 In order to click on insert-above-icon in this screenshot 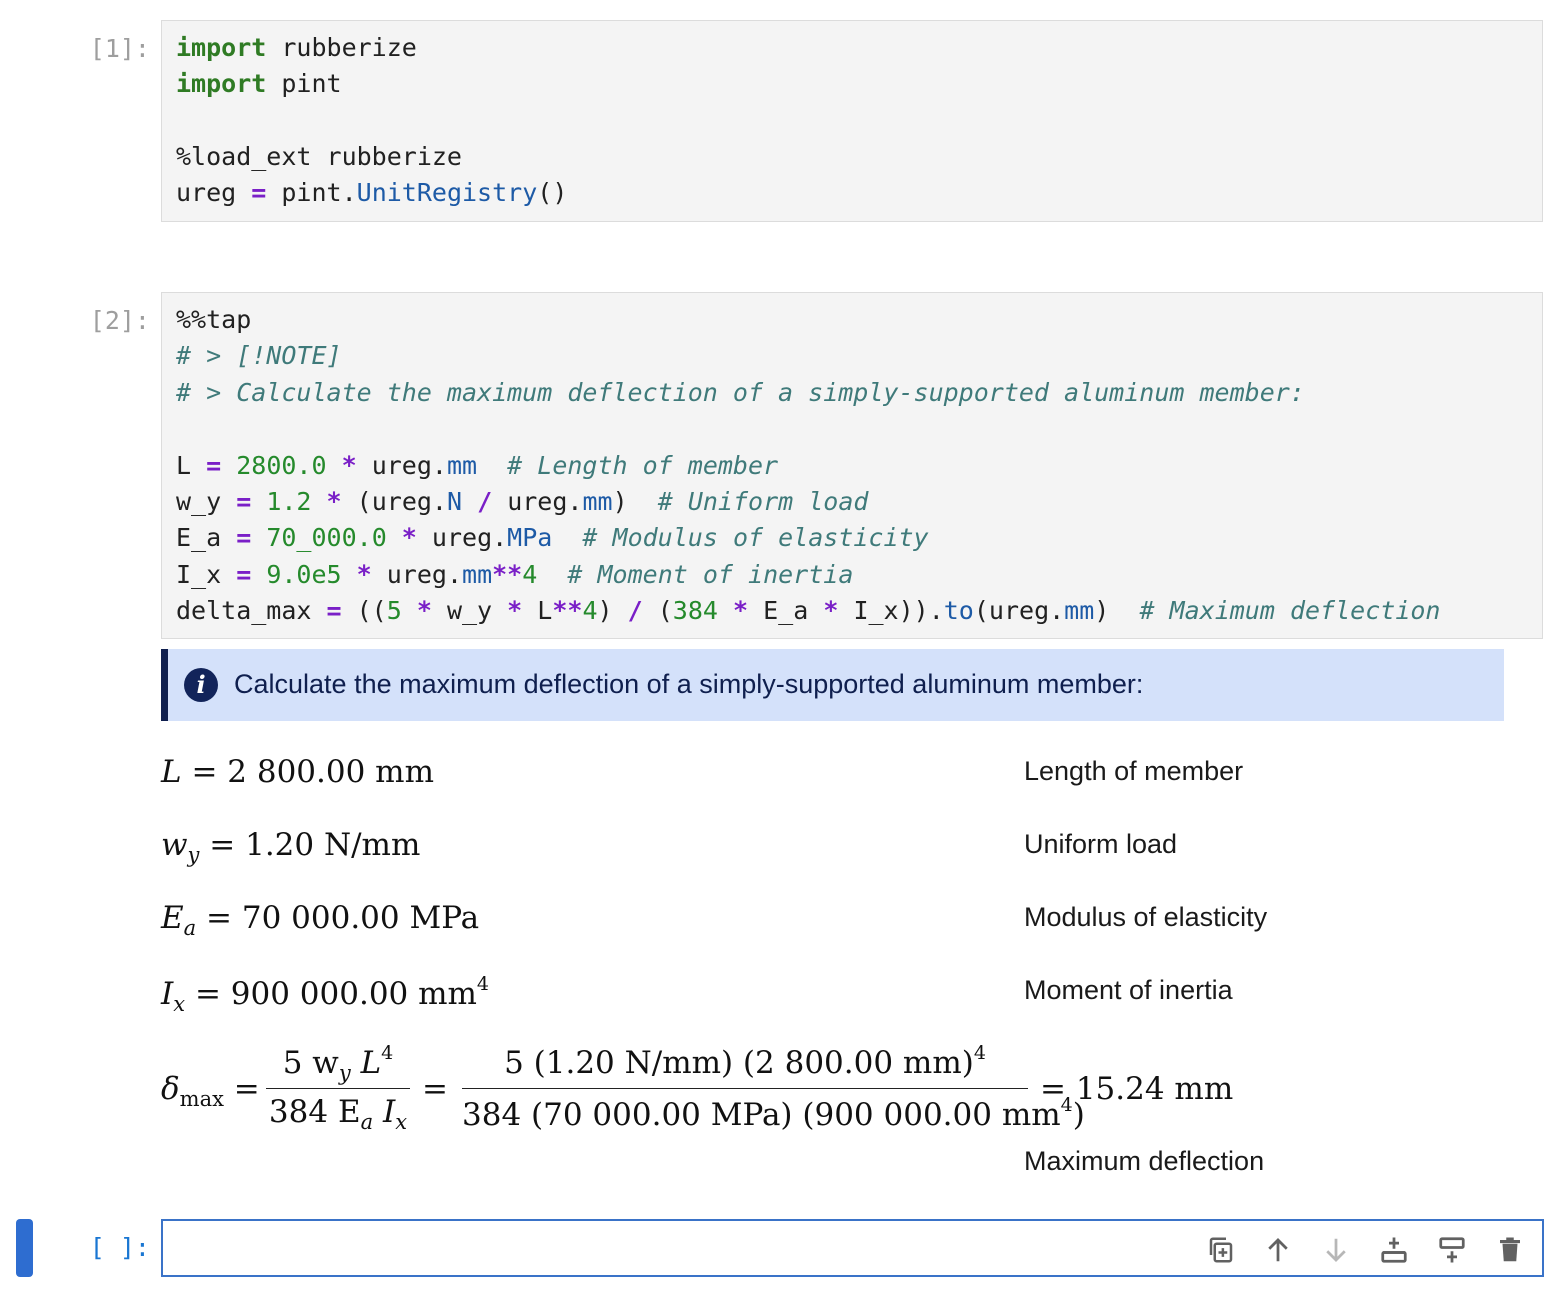, I will do `click(1394, 1250)`.